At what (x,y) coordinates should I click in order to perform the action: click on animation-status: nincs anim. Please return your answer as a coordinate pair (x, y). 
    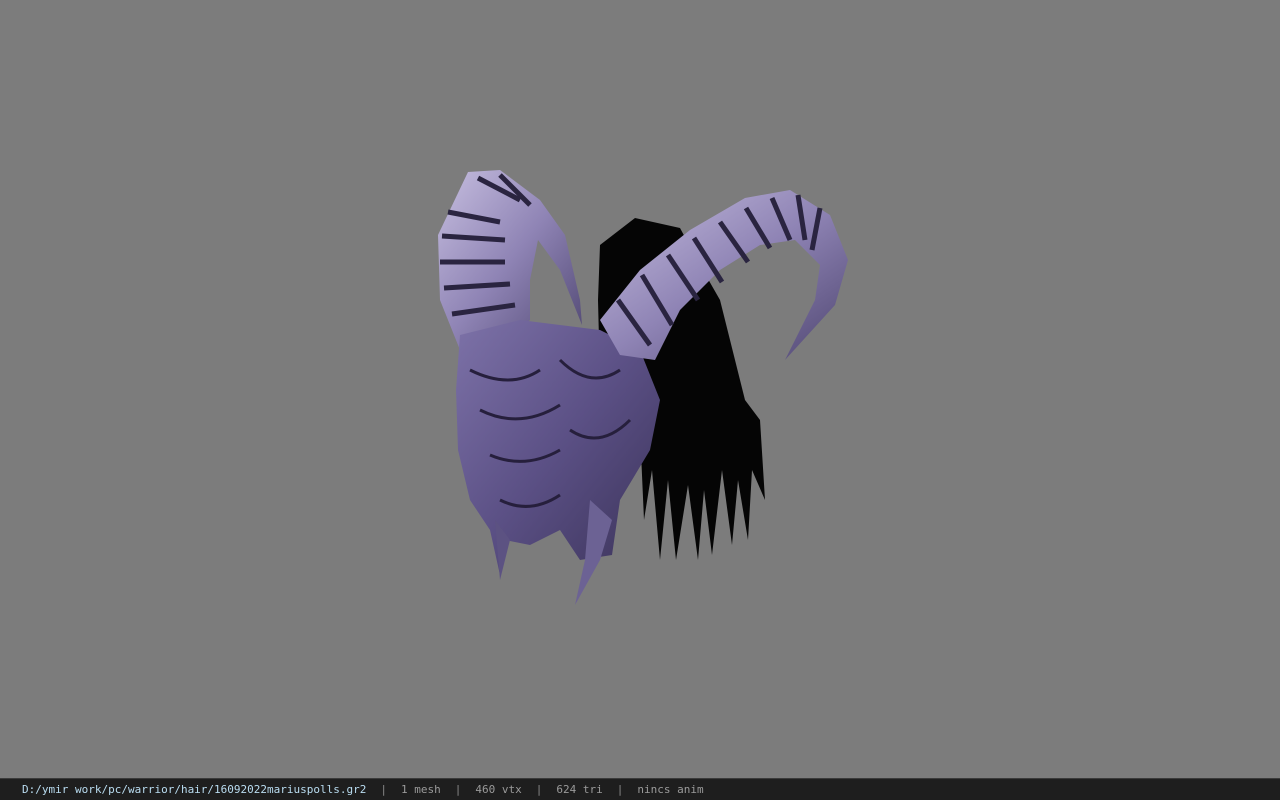
    Looking at the image, I should click on (670, 789).